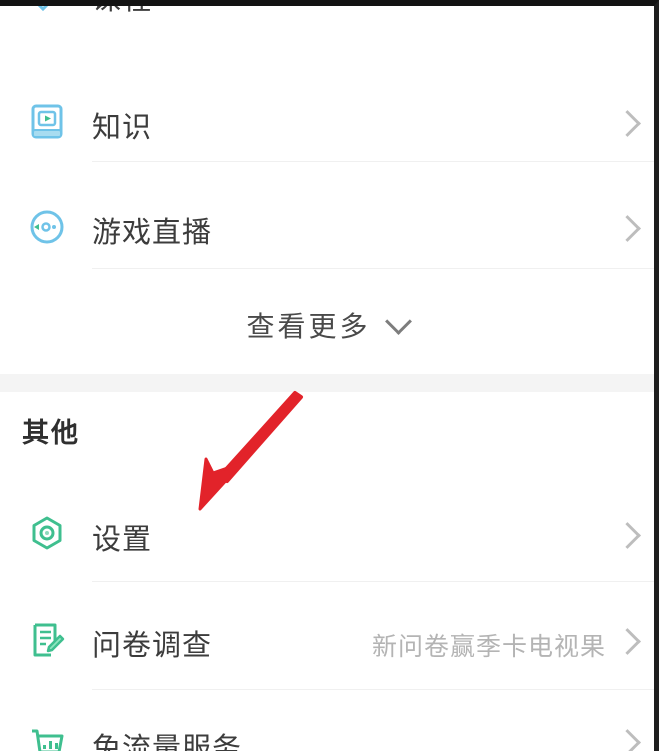 Image resolution: width=659 pixels, height=751 pixels. What do you see at coordinates (47, 14) in the screenshot?
I see `blue-rocket-icon` at bounding box center [47, 14].